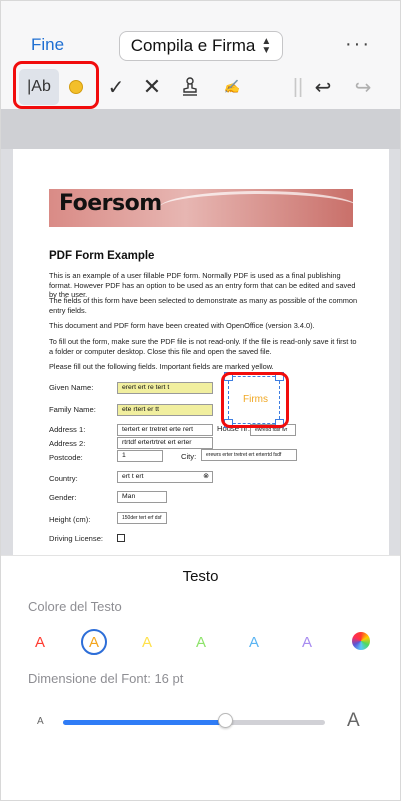 Image resolution: width=401 pixels, height=801 pixels. I want to click on undo-button: ↩, so click(323, 87).